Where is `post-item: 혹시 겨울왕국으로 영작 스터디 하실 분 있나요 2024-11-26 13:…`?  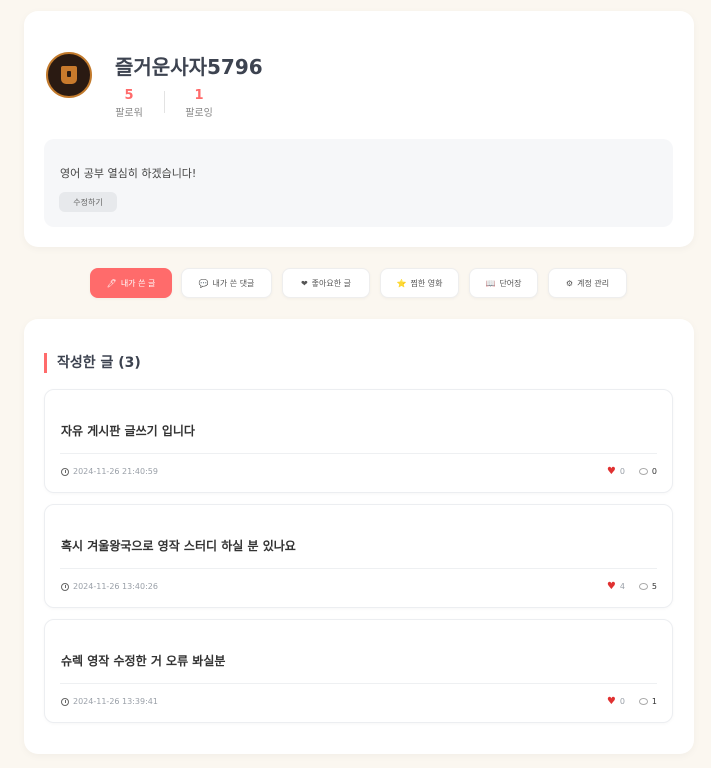
post-item: 혹시 겨울왕국으로 영작 스터디 하실 분 있나요 2024-11-26 13:… is located at coordinates (358, 556).